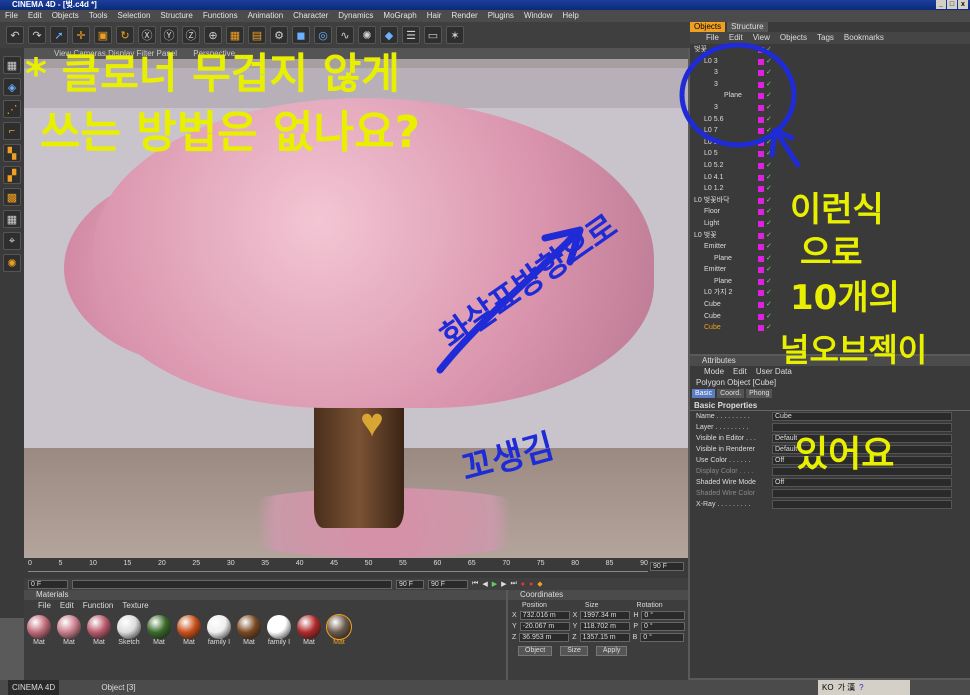 This screenshot has width=970, height=695. I want to click on mat-menu-file: File, so click(44, 605).